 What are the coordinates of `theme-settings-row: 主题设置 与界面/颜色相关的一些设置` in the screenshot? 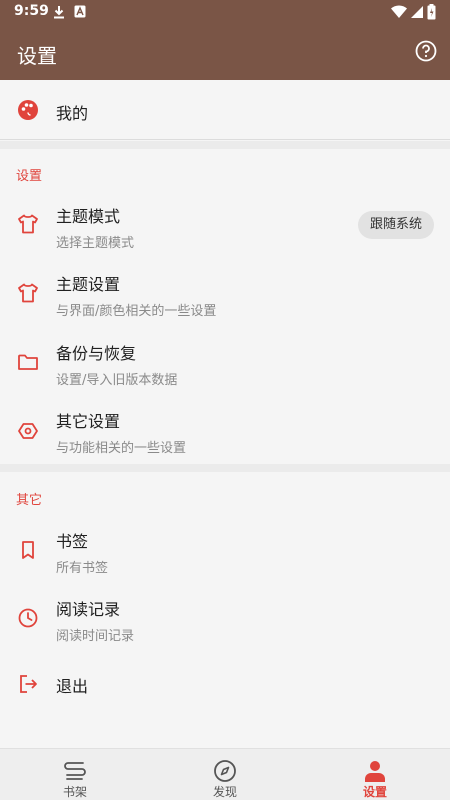 It's located at (225, 293).